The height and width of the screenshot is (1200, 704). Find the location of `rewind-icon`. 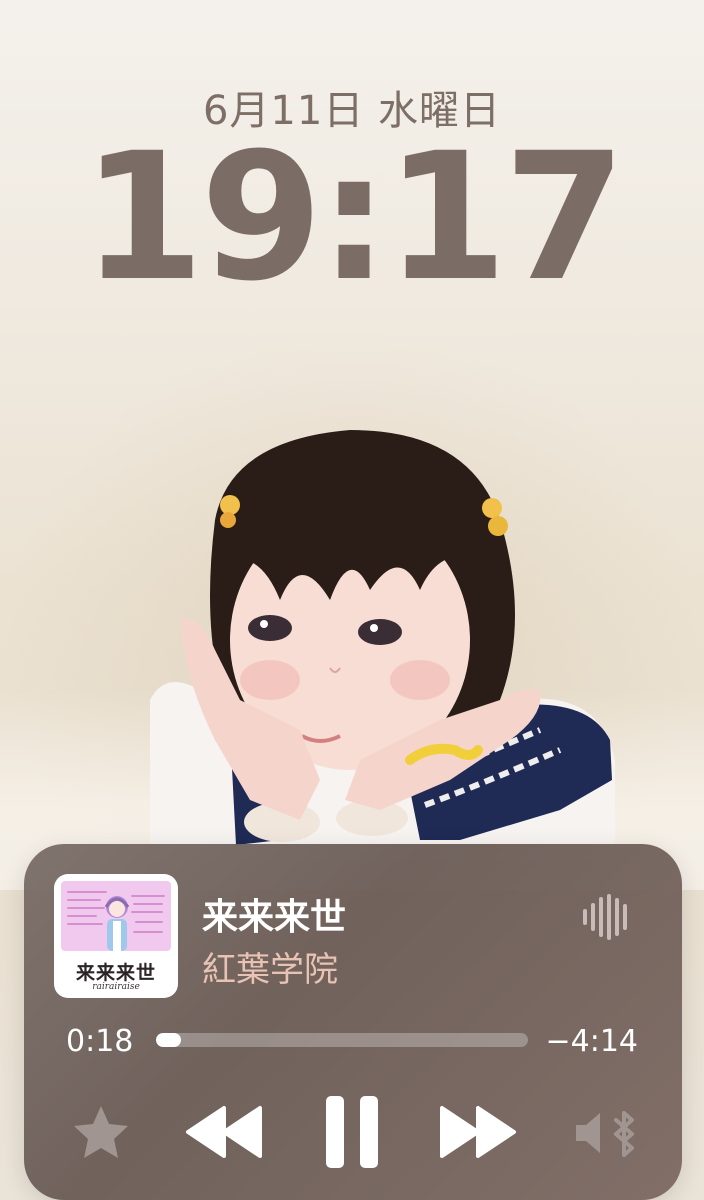

rewind-icon is located at coordinates (224, 1132).